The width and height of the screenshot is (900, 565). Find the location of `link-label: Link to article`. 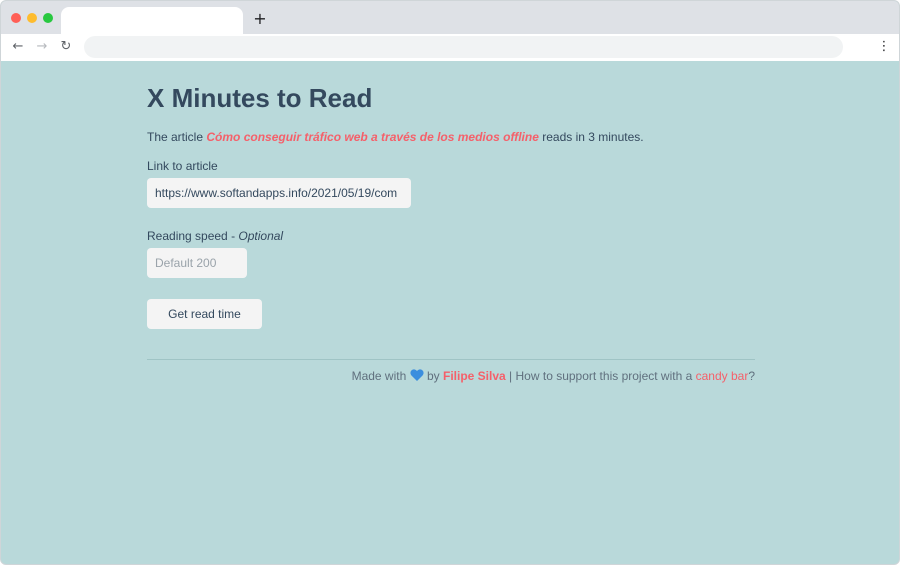

link-label: Link to article is located at coordinates (182, 166).